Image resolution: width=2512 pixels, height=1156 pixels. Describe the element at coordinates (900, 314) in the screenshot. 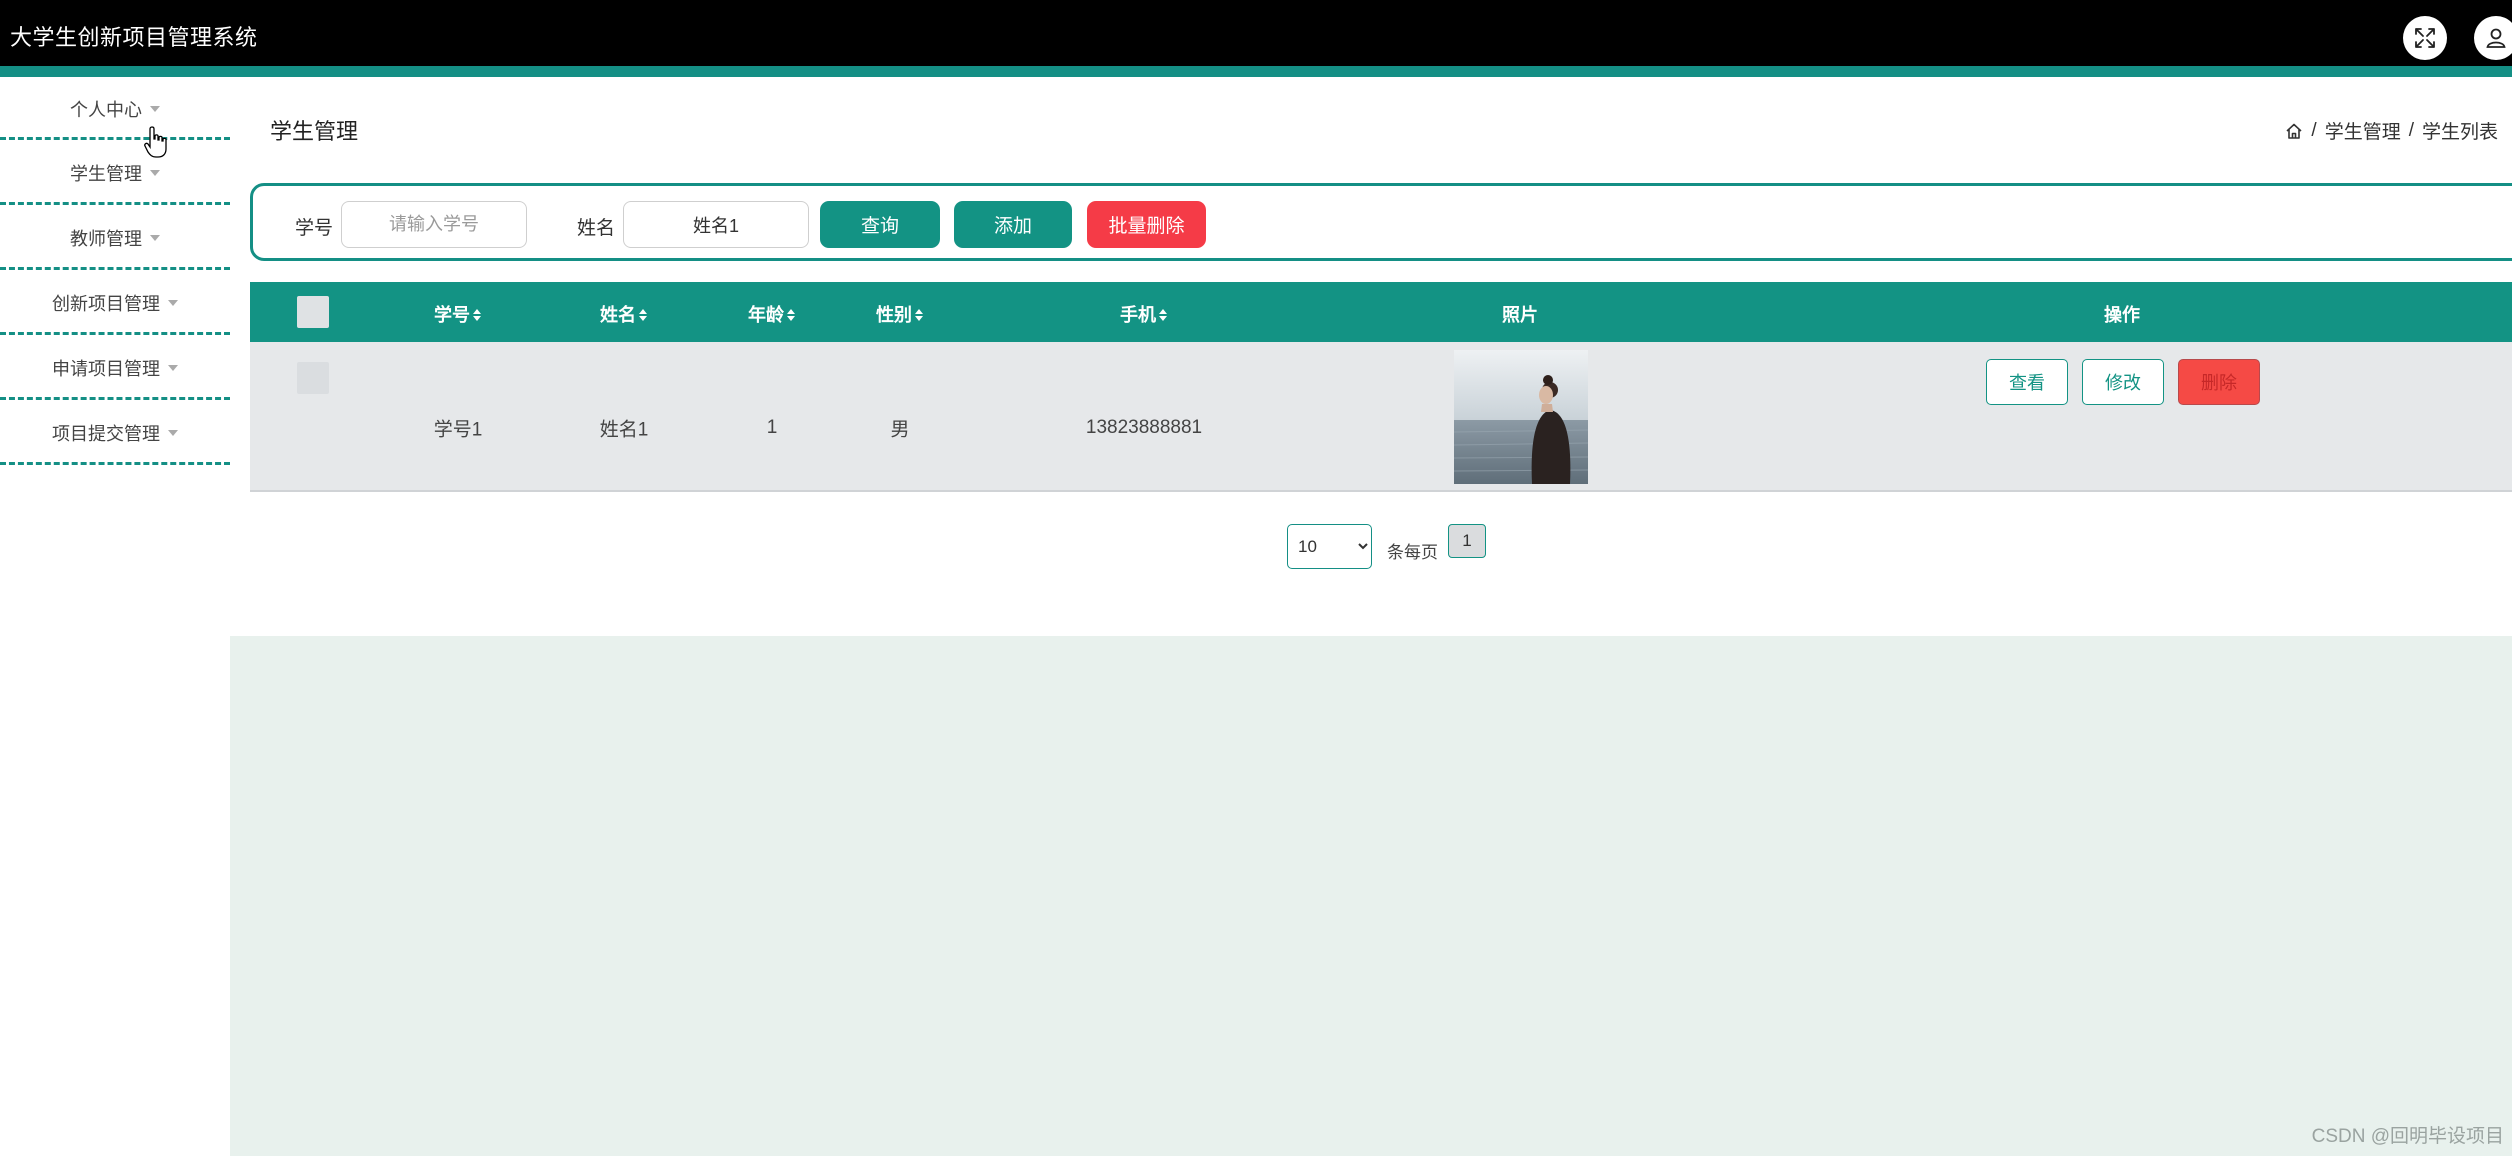

I see `column-header-gender: 性别` at that location.